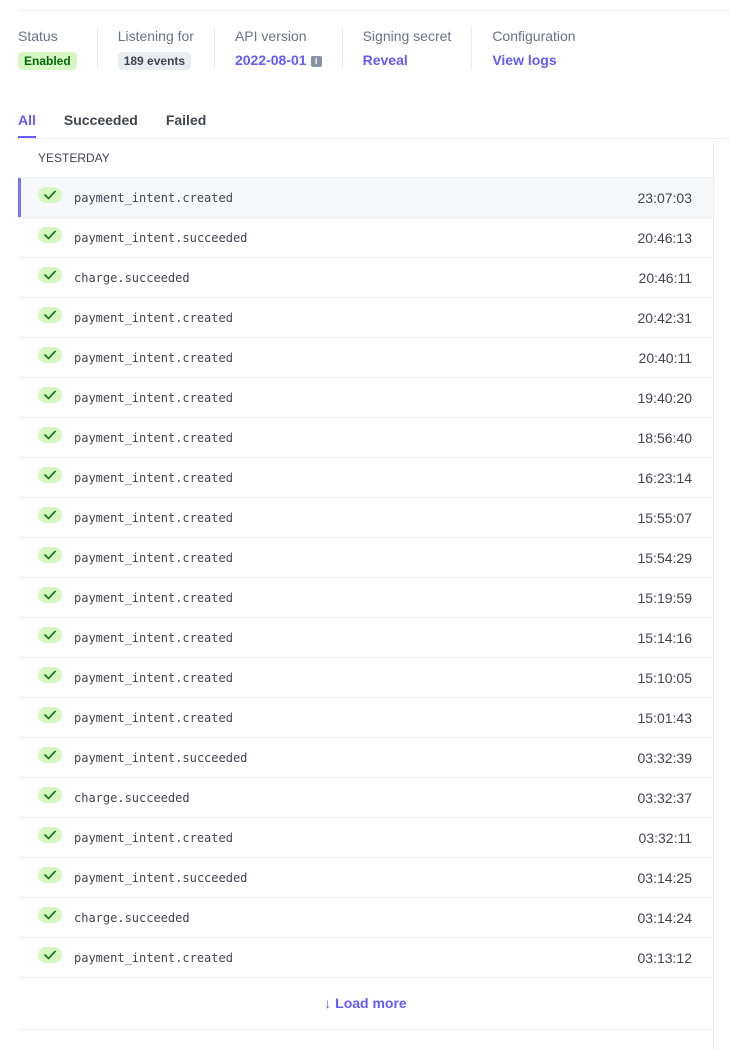  I want to click on event-filter-tabs: All Succeeded Failed, so click(374, 124).